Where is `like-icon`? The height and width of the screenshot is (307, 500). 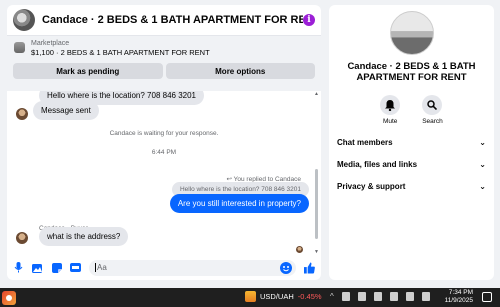 like-icon is located at coordinates (309, 267).